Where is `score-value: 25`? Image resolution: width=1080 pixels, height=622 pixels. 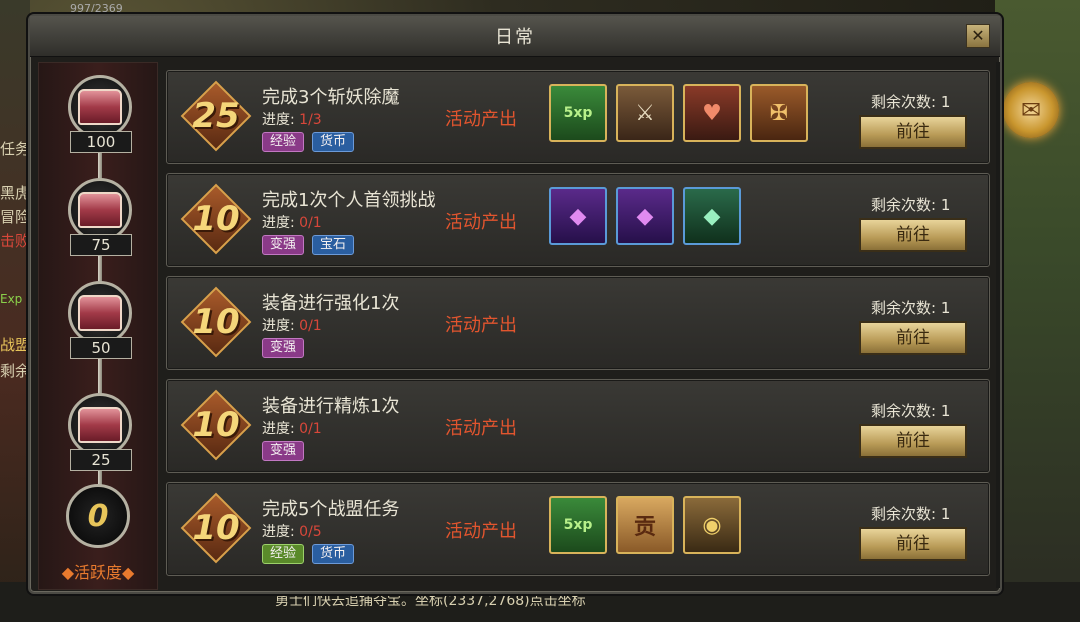
score-value: 25 is located at coordinates (216, 116).